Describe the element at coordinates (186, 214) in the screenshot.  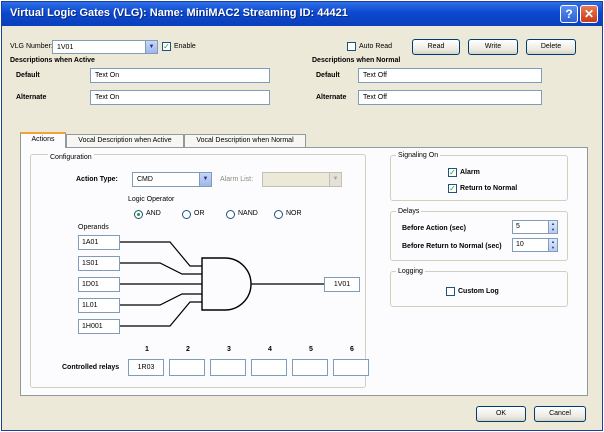
I see `radio-or` at that location.